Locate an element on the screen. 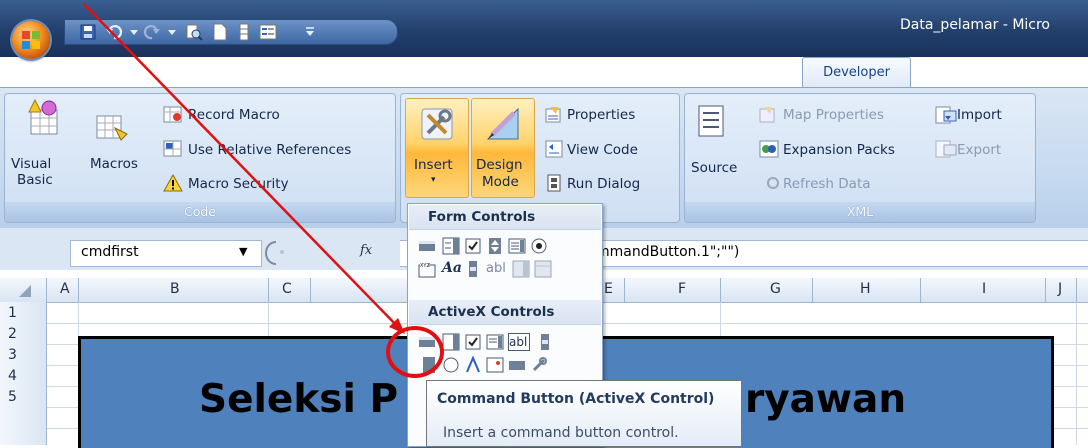 The height and width of the screenshot is (448, 1088). column-b: B is located at coordinates (175, 289).